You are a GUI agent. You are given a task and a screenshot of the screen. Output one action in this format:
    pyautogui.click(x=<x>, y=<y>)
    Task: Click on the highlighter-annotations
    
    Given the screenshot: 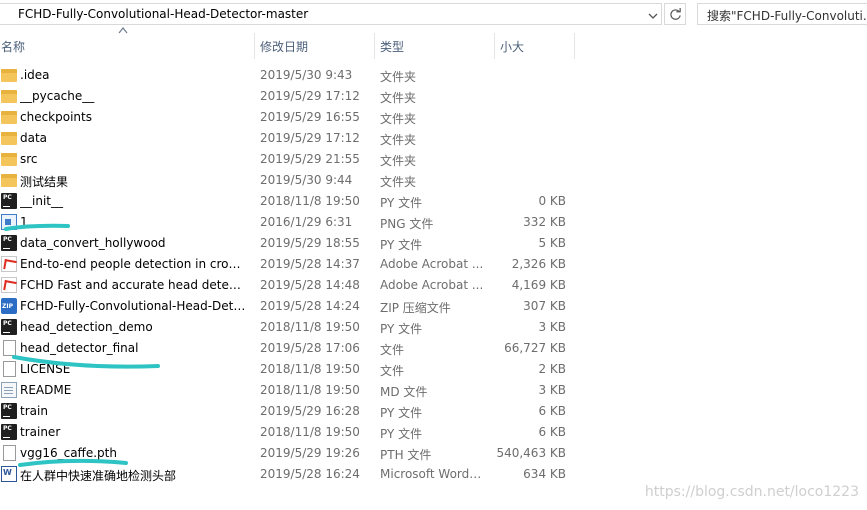 What is the action you would take?
    pyautogui.click(x=82, y=345)
    